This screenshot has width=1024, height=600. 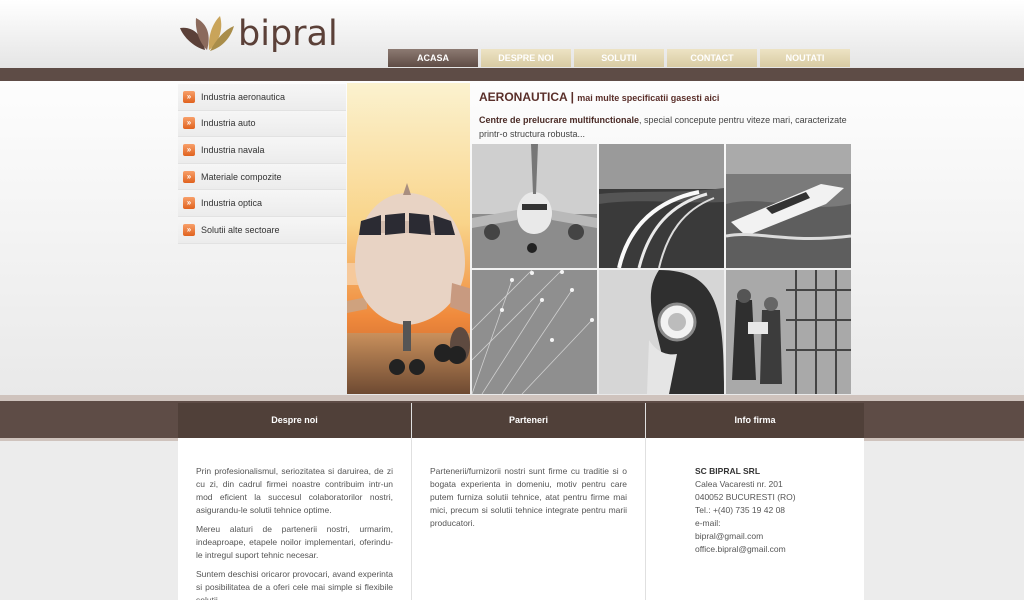 I want to click on email-label: e-mail:, so click(x=708, y=523).